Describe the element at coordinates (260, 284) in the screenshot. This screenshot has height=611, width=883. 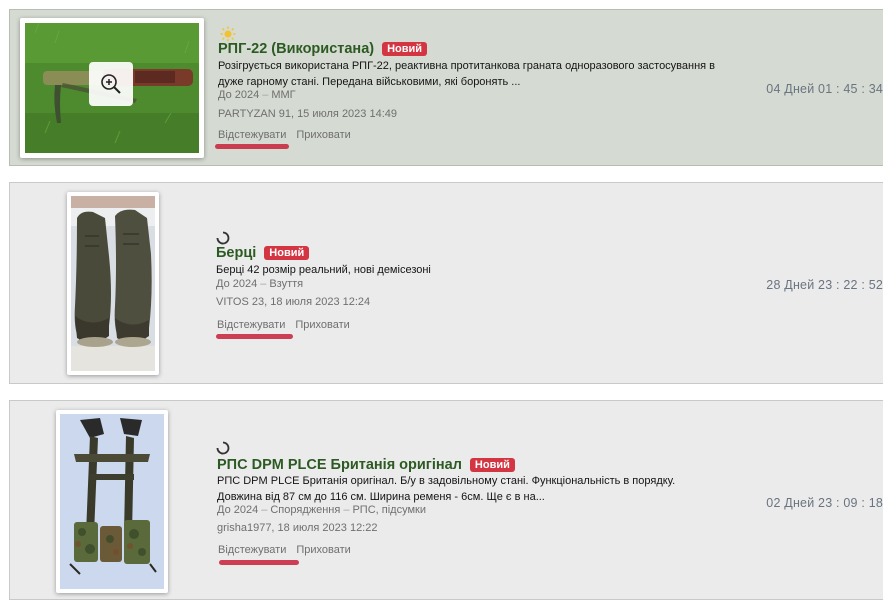
I see `listing-category: До 2024– Взуття` at that location.